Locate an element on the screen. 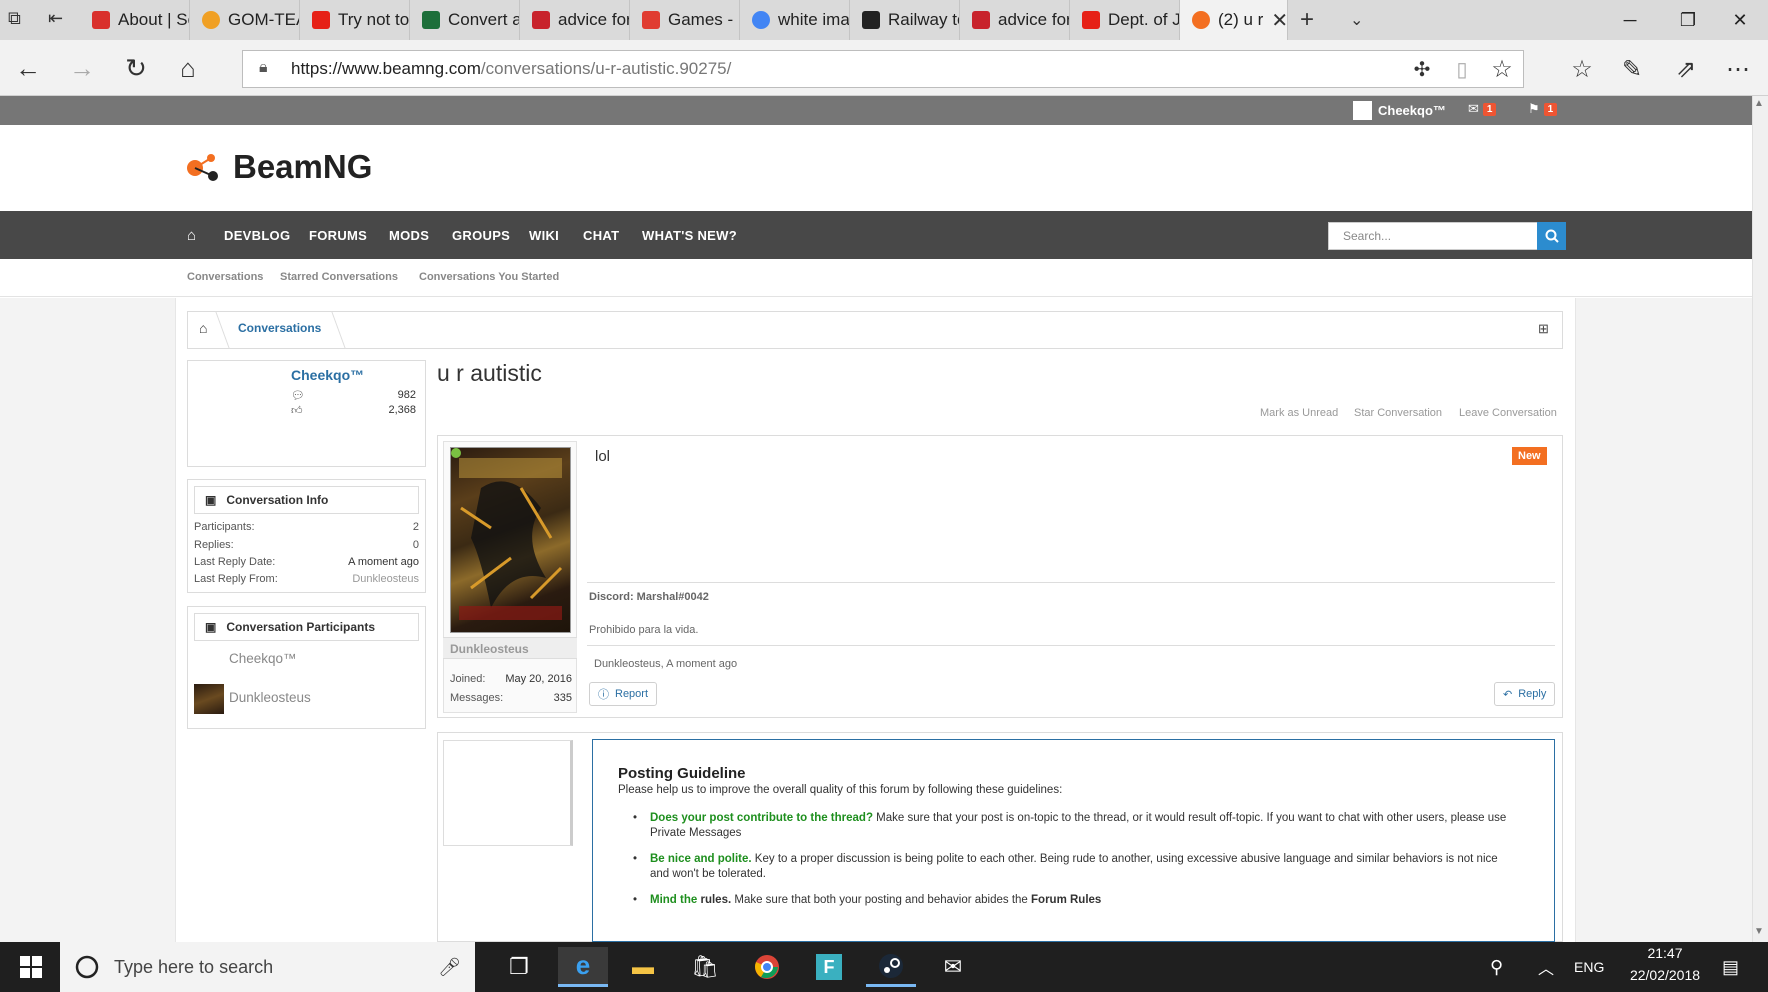  account-link: Cheekqo™ is located at coordinates (1399, 110).